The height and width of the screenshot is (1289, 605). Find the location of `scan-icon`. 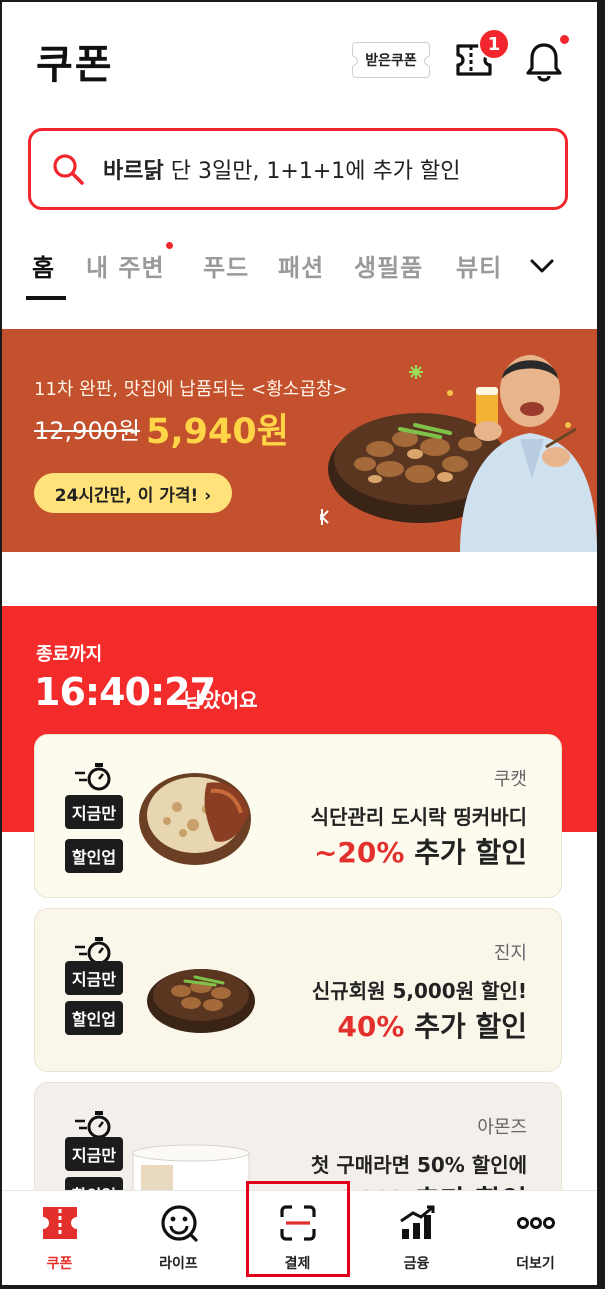

scan-icon is located at coordinates (298, 1223).